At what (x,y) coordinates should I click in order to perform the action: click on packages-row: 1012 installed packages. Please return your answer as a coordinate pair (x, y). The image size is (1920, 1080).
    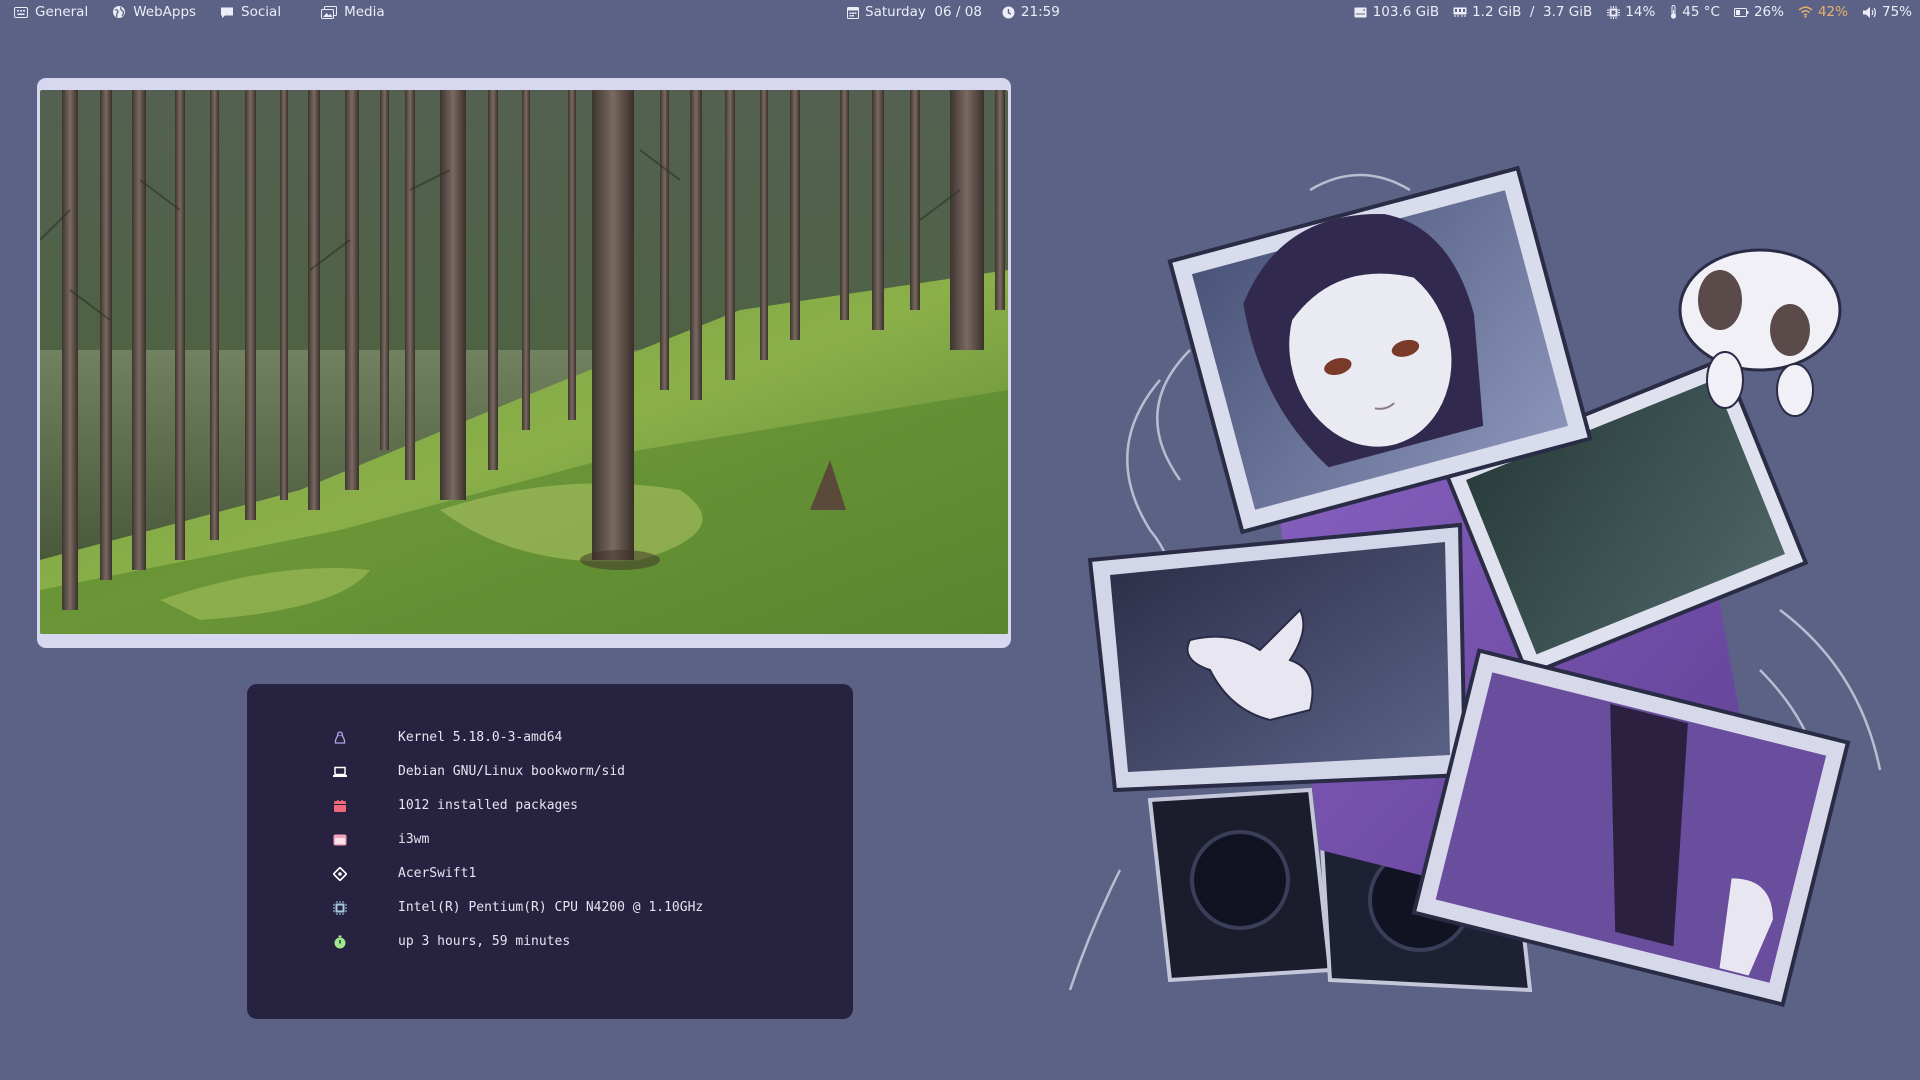
    Looking at the image, I should click on (550, 806).